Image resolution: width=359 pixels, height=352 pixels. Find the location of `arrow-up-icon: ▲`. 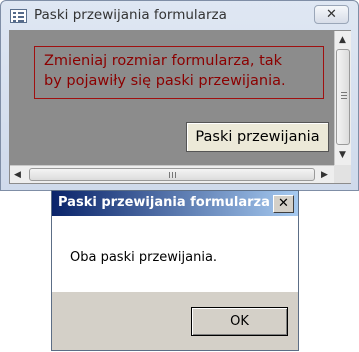

arrow-up-icon: ▲ is located at coordinates (342, 40).